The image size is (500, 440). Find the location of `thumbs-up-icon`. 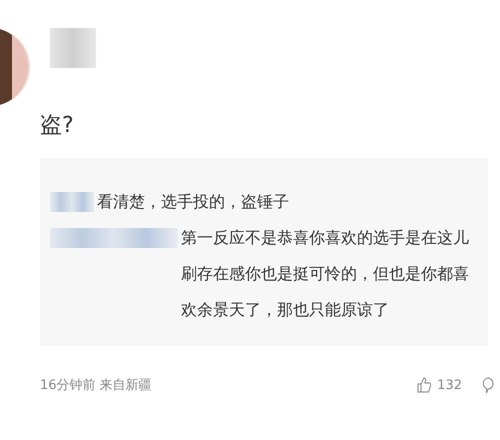

thumbs-up-icon is located at coordinates (424, 385).